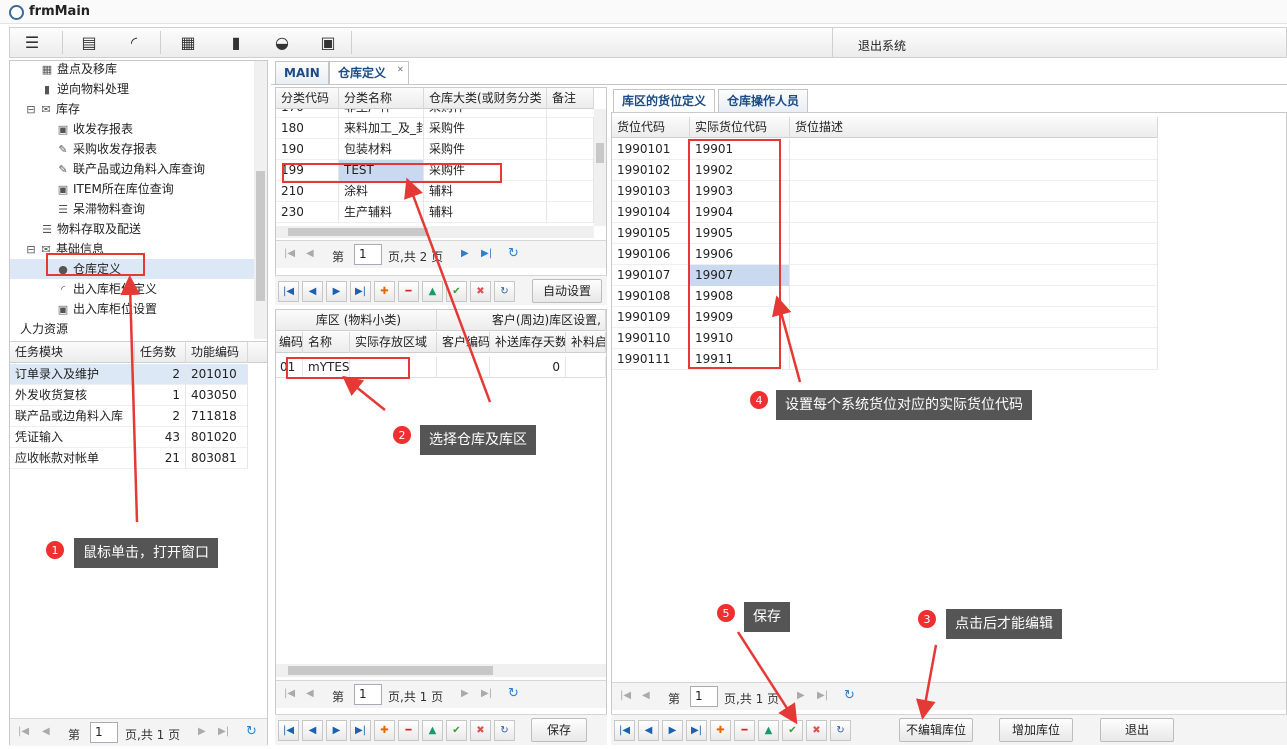 The width and height of the screenshot is (1287, 749). What do you see at coordinates (402, 435) in the screenshot?
I see `annotation-step-badge: 2` at bounding box center [402, 435].